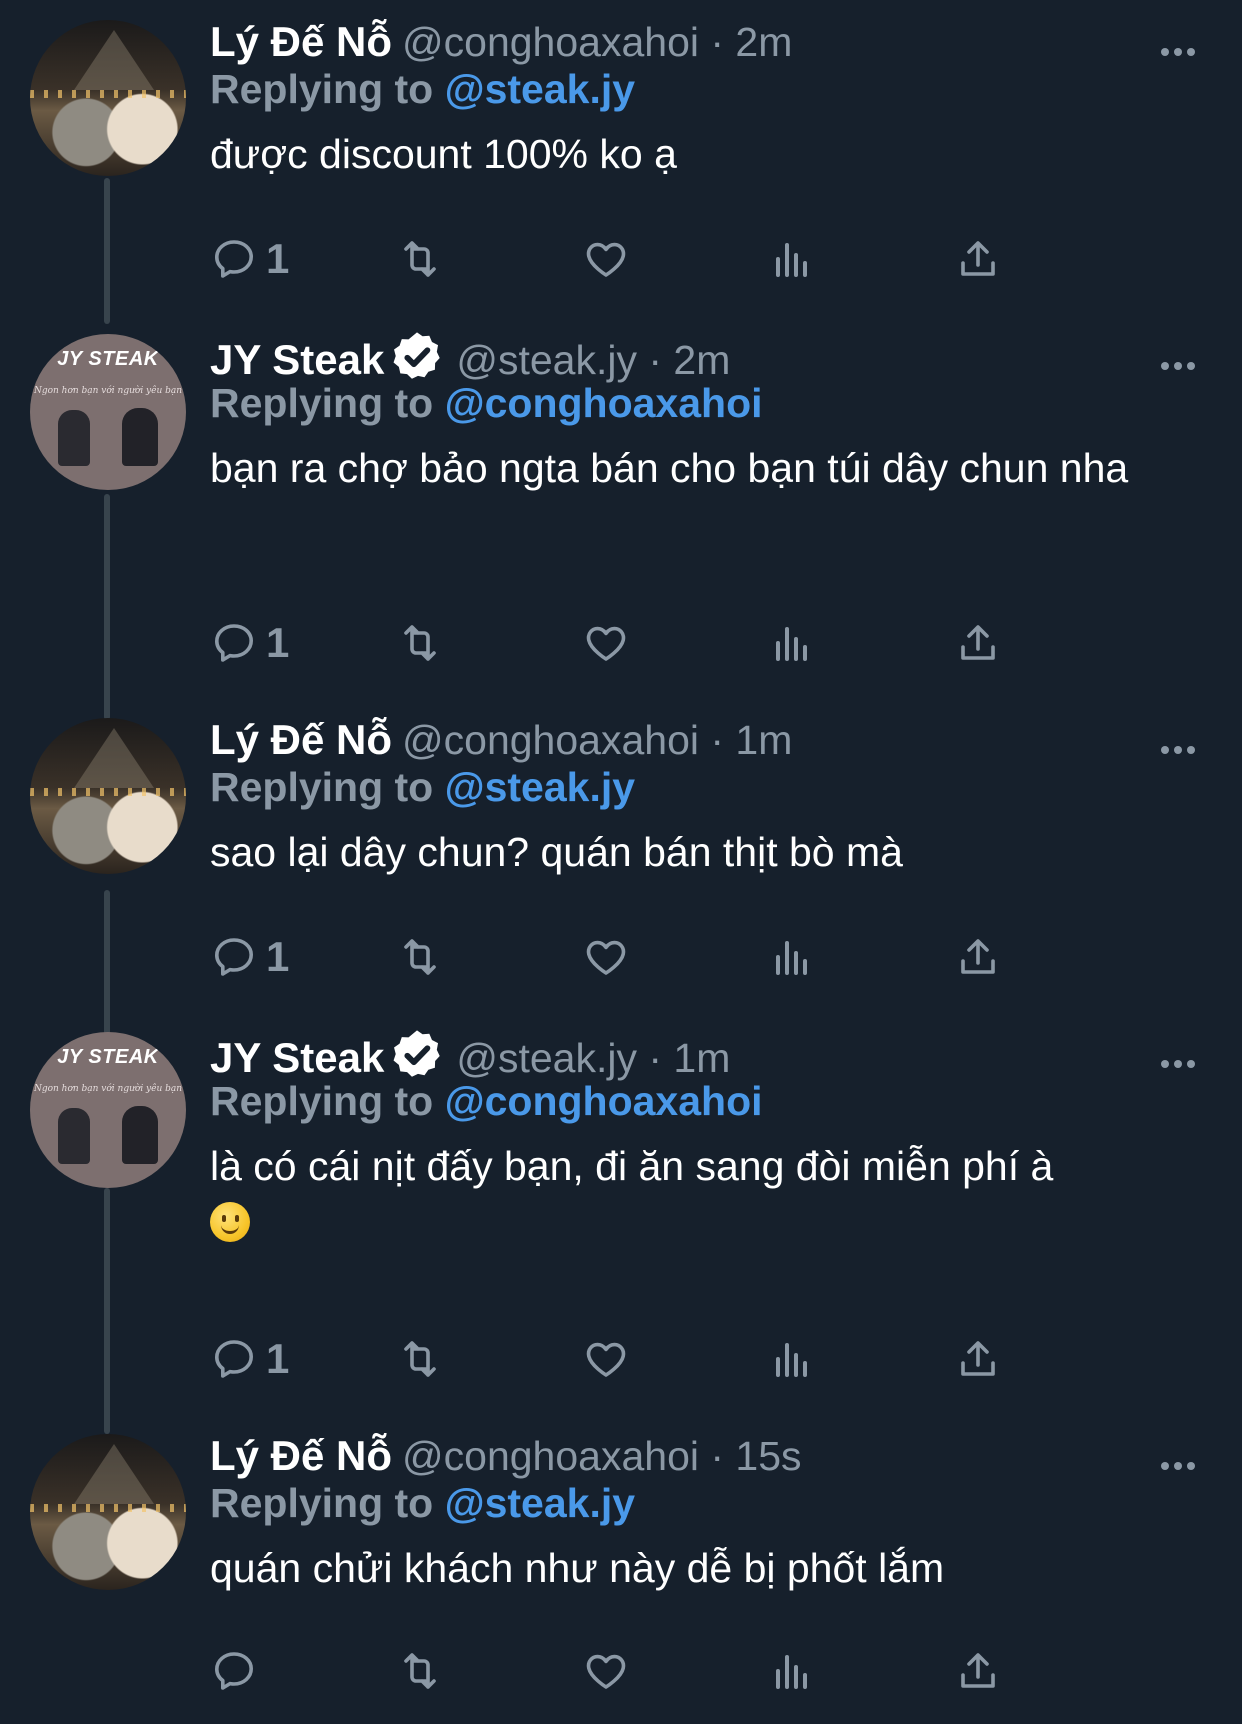 The image size is (1242, 1724). What do you see at coordinates (597, 740) in the screenshot?
I see `handle-and-time: @conghoaxahoi · 1m` at bounding box center [597, 740].